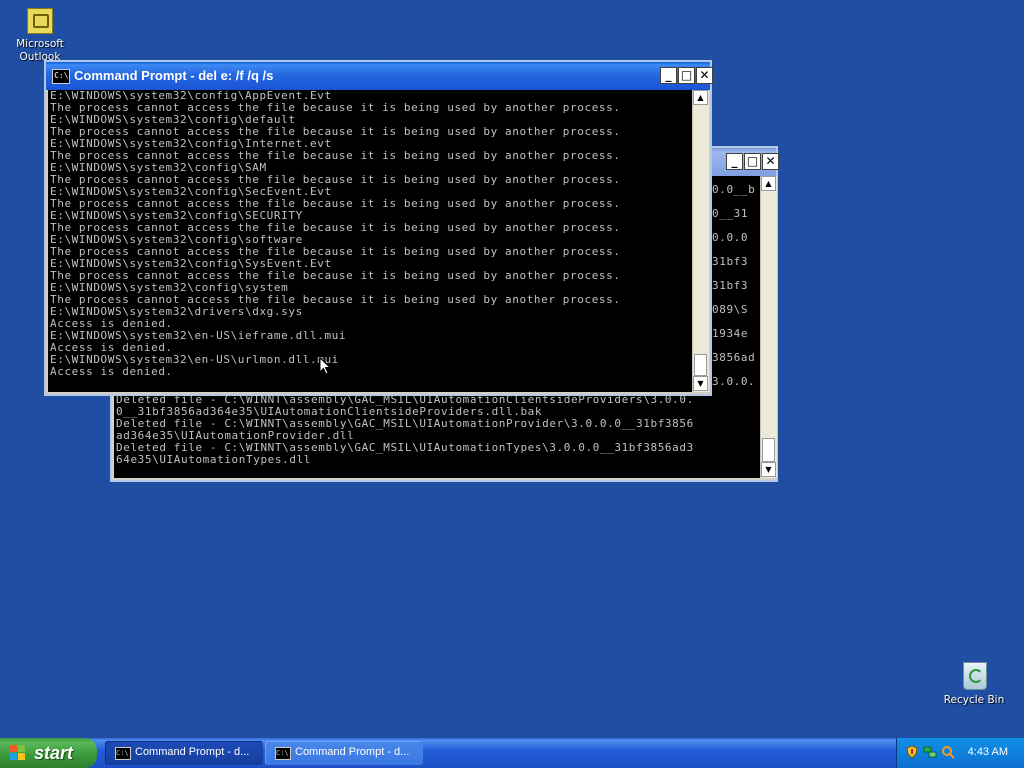  What do you see at coordinates (730, 309) in the screenshot?
I see `console-line: 089\S` at bounding box center [730, 309].